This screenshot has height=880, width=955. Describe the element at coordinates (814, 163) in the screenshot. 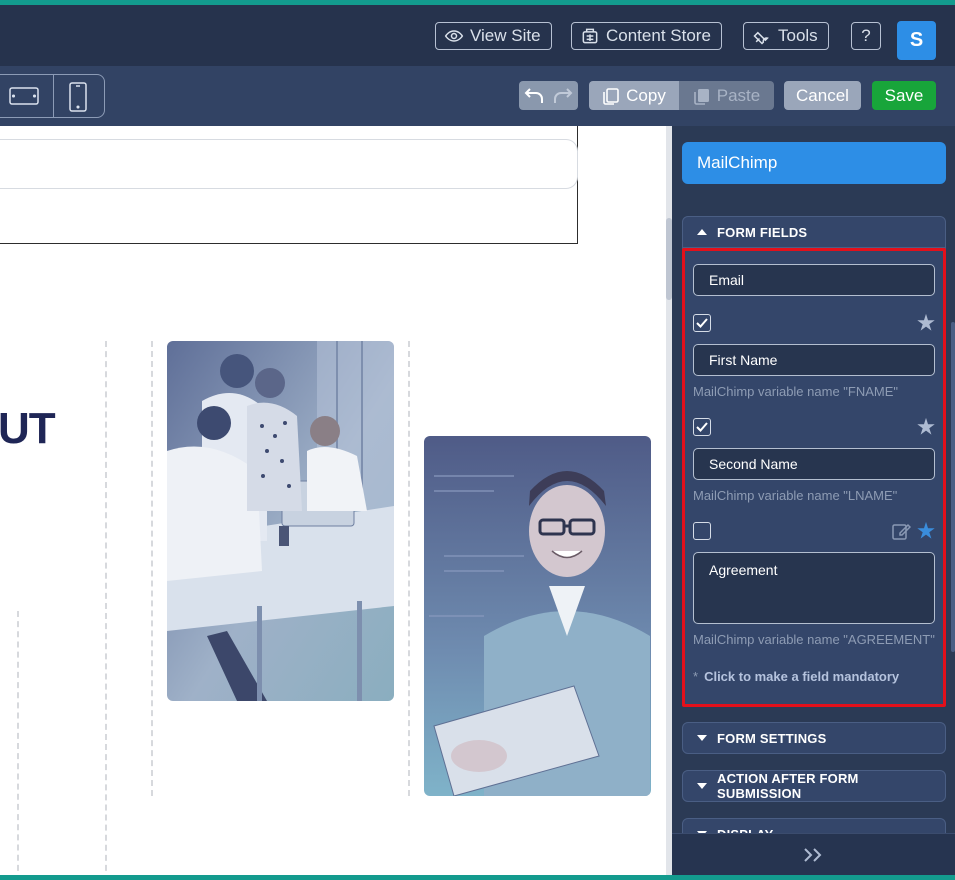

I see `panel-title: MailChimp` at that location.